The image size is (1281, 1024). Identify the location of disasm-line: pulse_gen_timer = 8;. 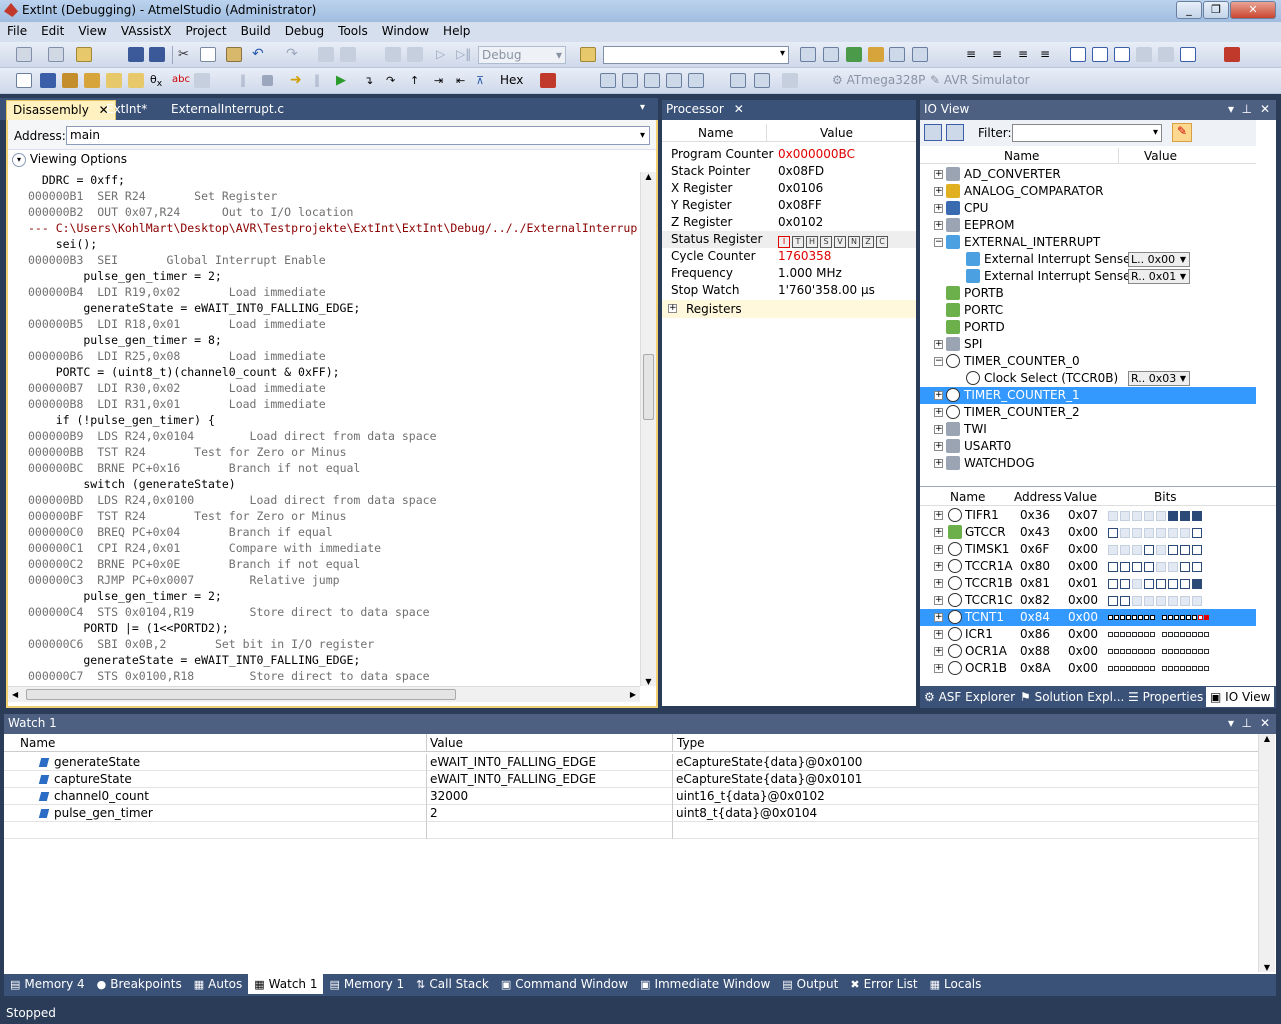
(334, 340).